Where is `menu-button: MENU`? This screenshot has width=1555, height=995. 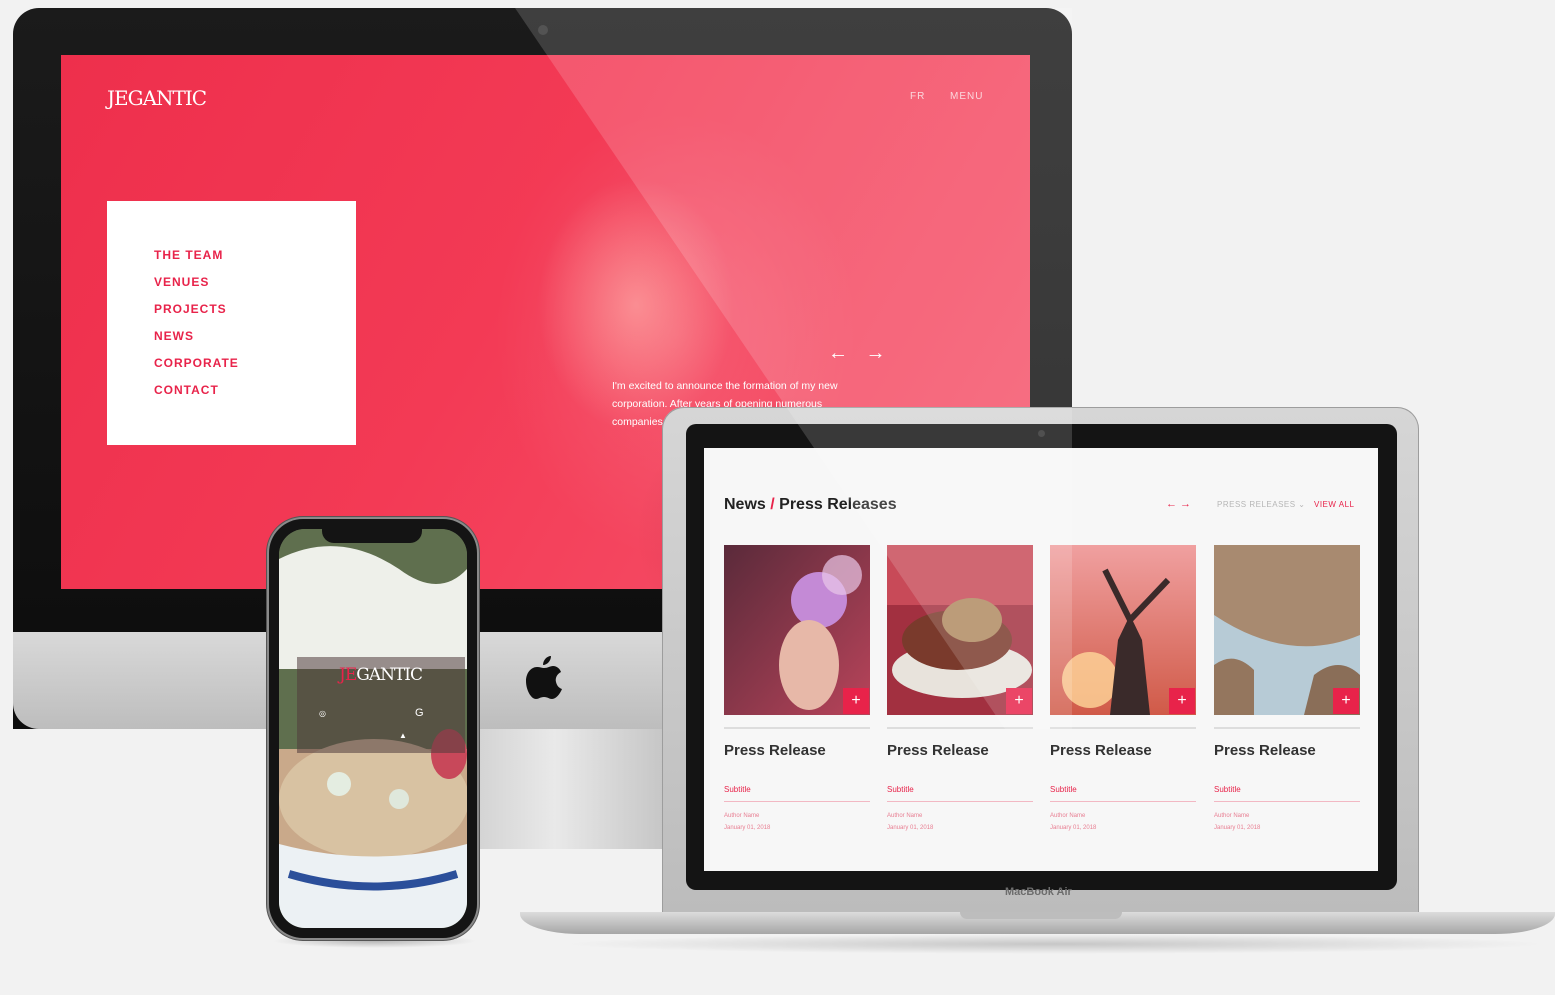 menu-button: MENU is located at coordinates (966, 96).